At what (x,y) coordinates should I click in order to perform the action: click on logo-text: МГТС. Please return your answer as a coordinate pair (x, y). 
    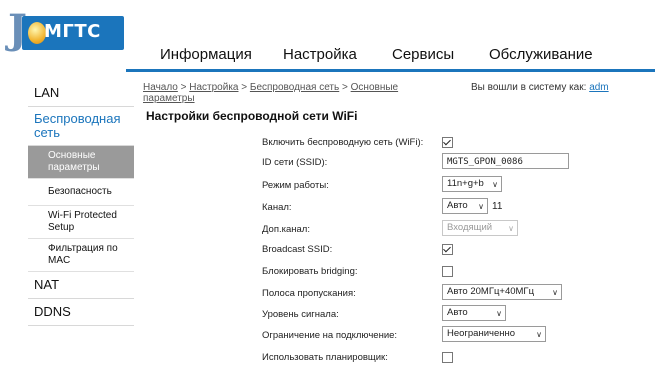
    Looking at the image, I should click on (72, 31).